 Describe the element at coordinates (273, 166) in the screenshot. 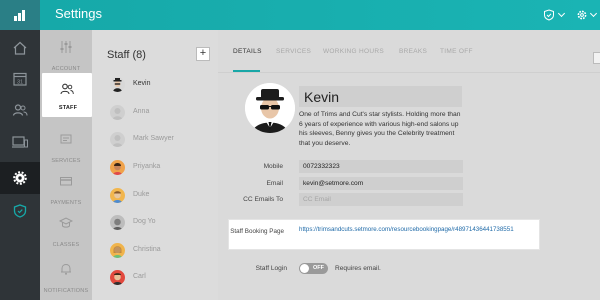

I see `mobile-label: Mobile` at that location.